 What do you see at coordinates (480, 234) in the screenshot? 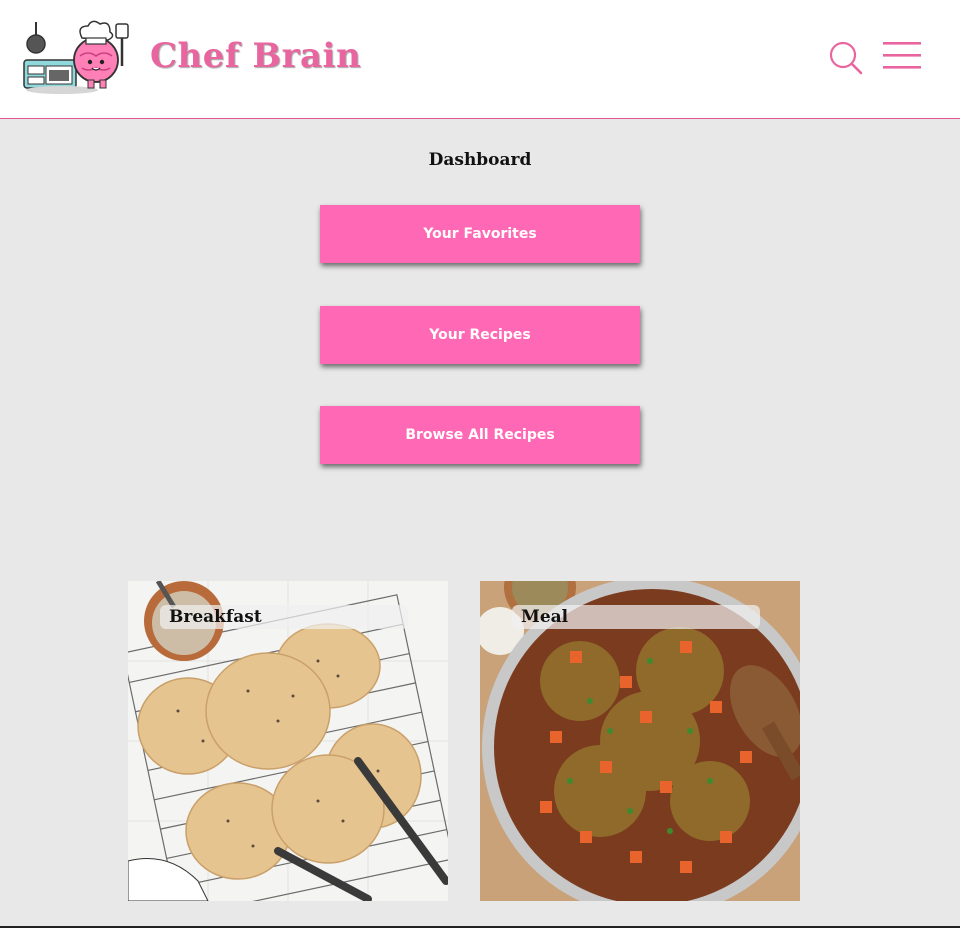
I see `your-favorites-button: Your Favorites` at bounding box center [480, 234].